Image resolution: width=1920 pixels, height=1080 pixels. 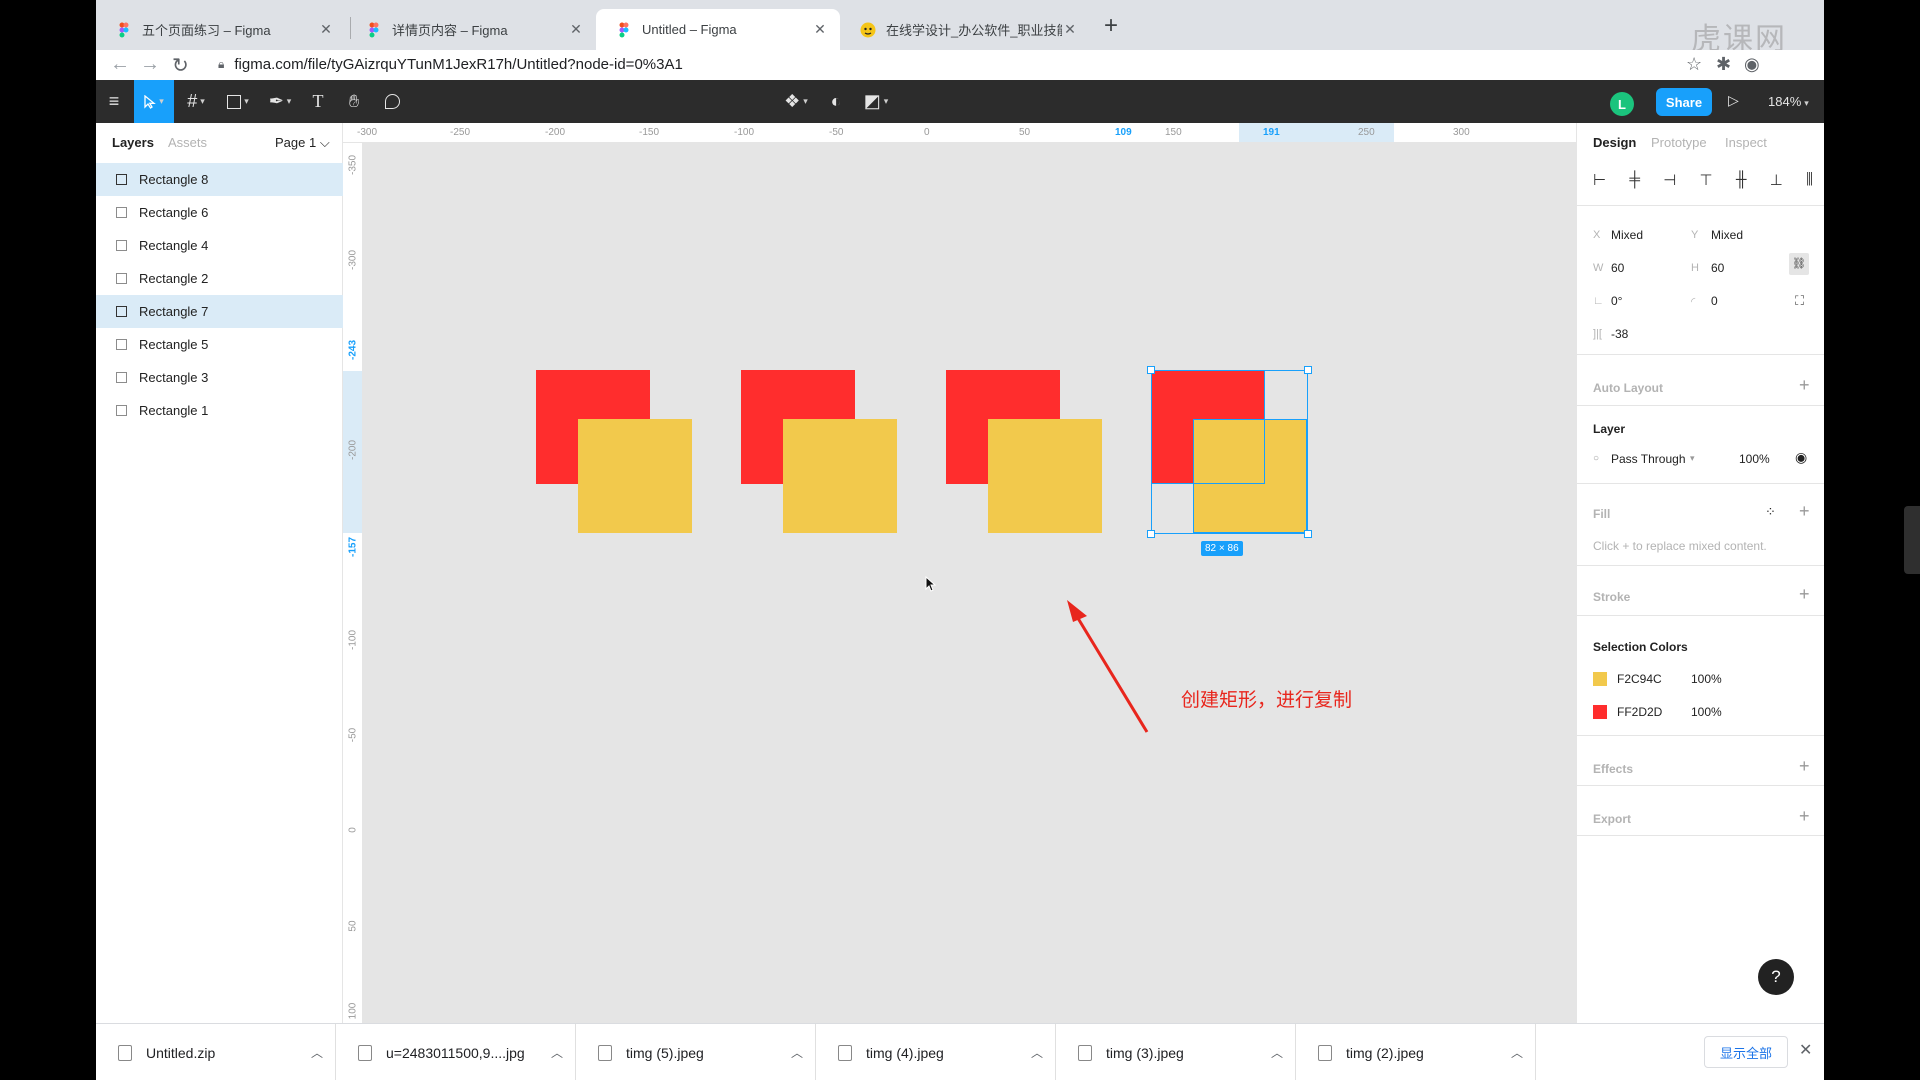 I want to click on layer-item: Rectangle 1, so click(x=219, y=410).